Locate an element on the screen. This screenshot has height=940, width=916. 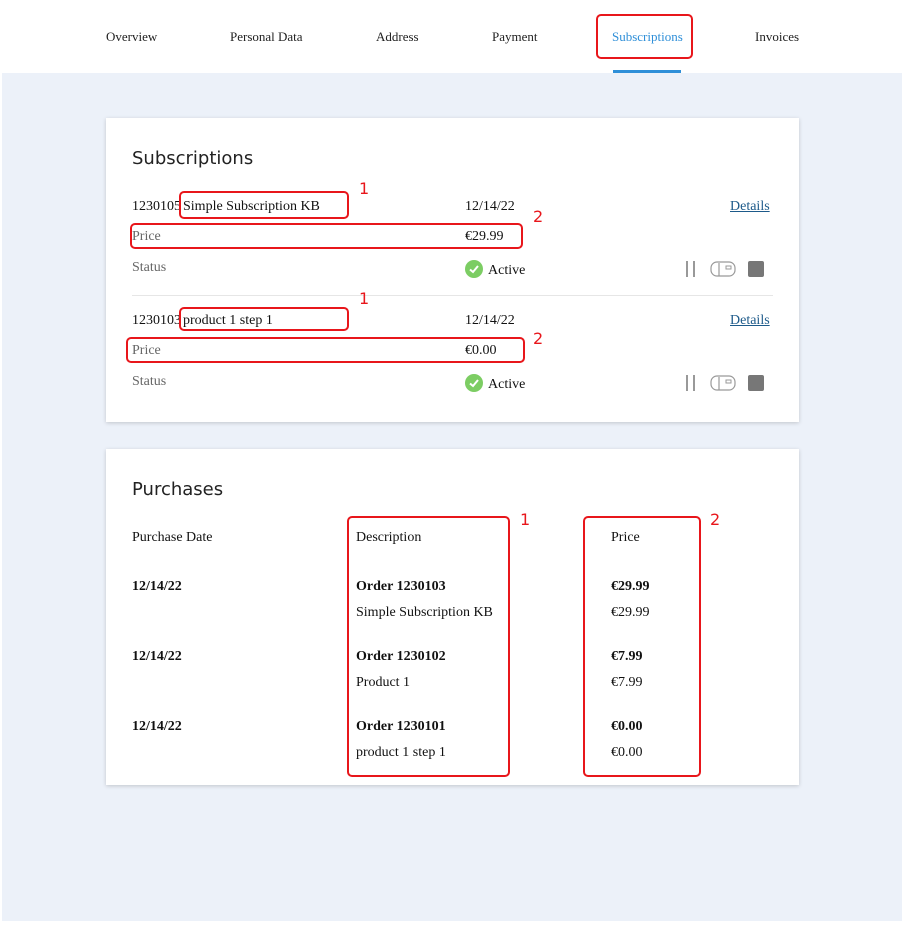
tab-invoices: Invoices is located at coordinates (777, 37).